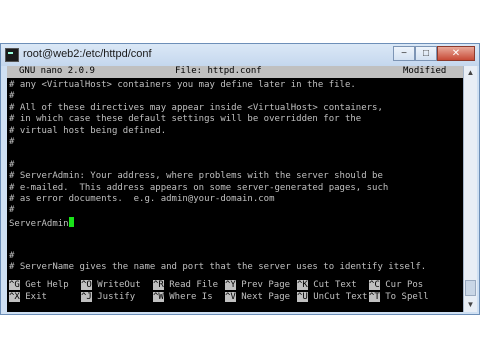 Image resolution: width=480 pixels, height=360 pixels. What do you see at coordinates (194, 285) in the screenshot?
I see `shortcut-label: Read File` at bounding box center [194, 285].